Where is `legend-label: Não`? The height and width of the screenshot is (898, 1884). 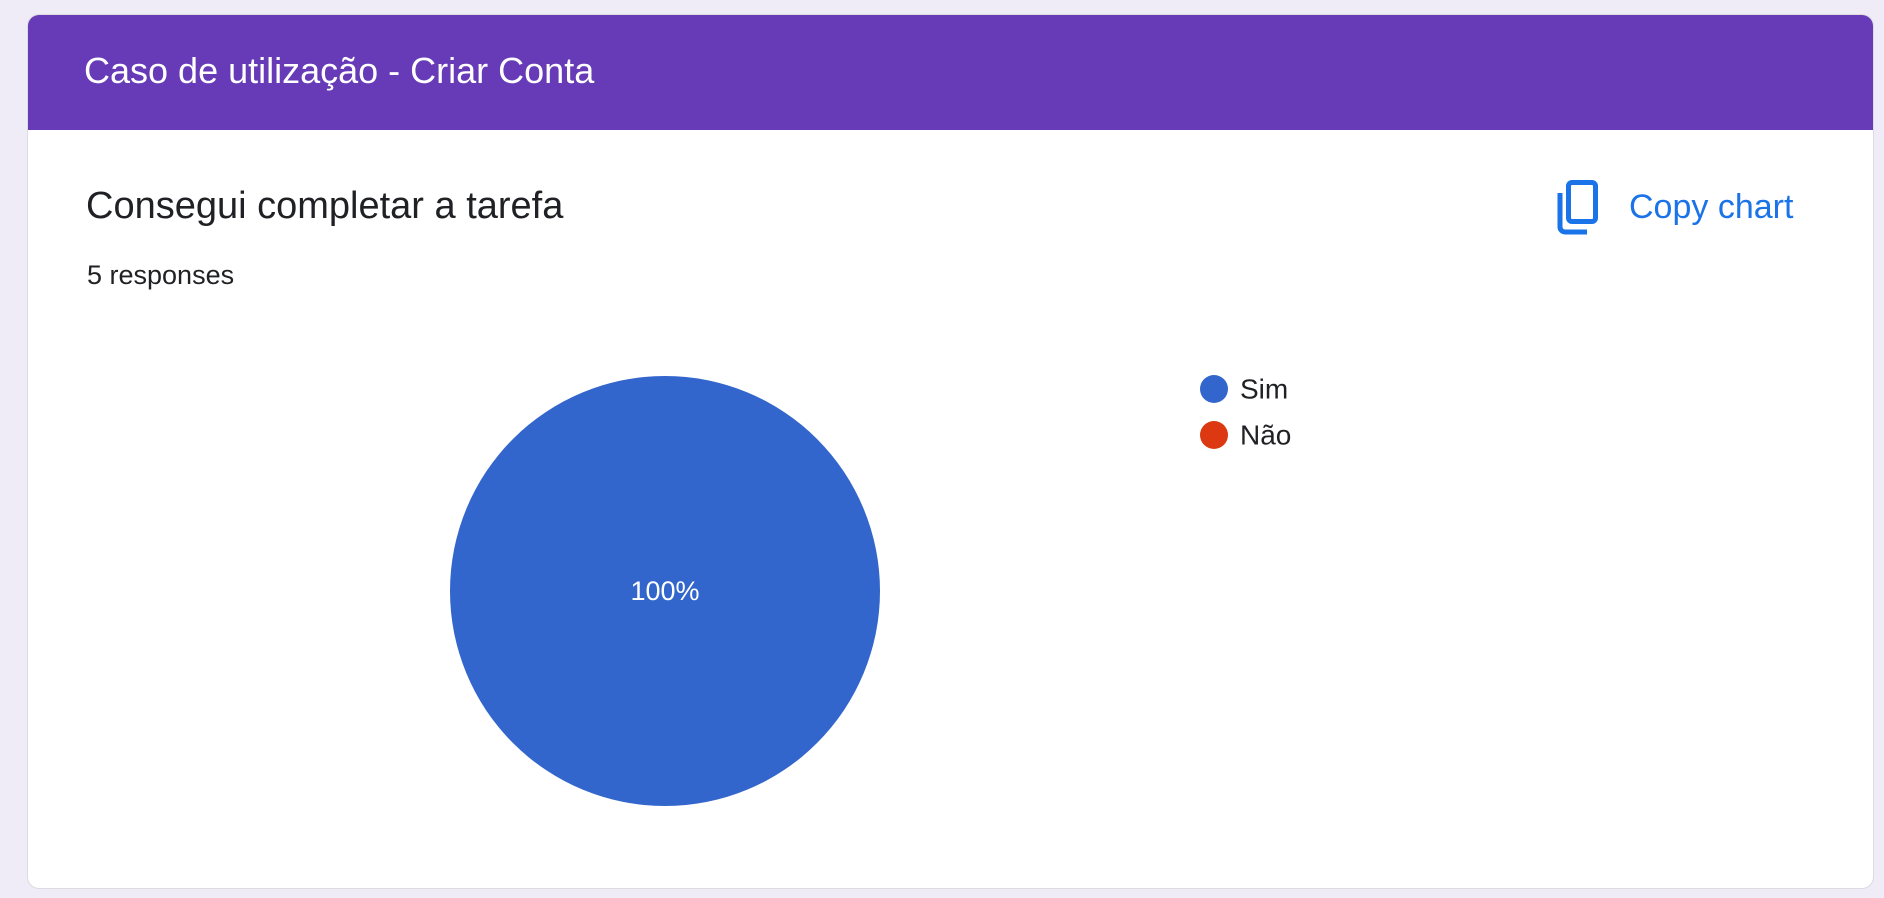
legend-label: Não is located at coordinates (1265, 435).